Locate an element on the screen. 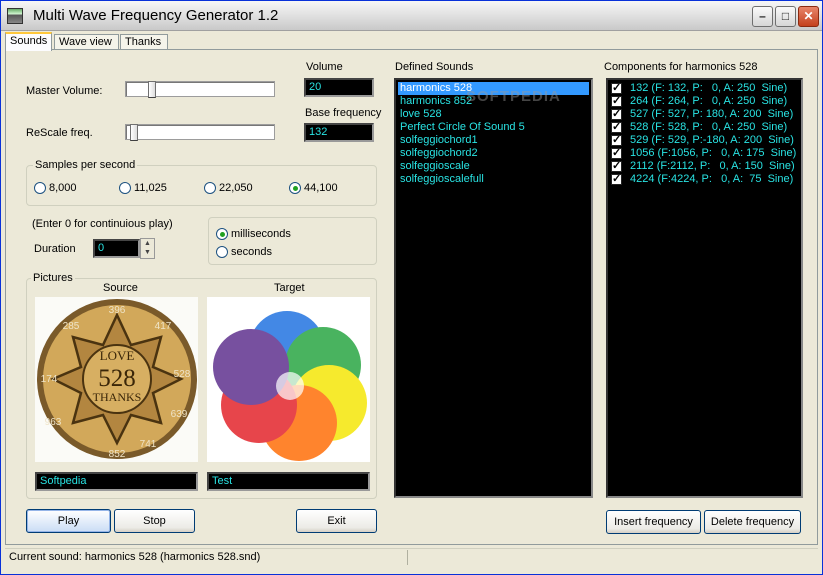  component-list-item: 264 (F: 264, P: 0, A: 250 Sine) is located at coordinates (707, 101).